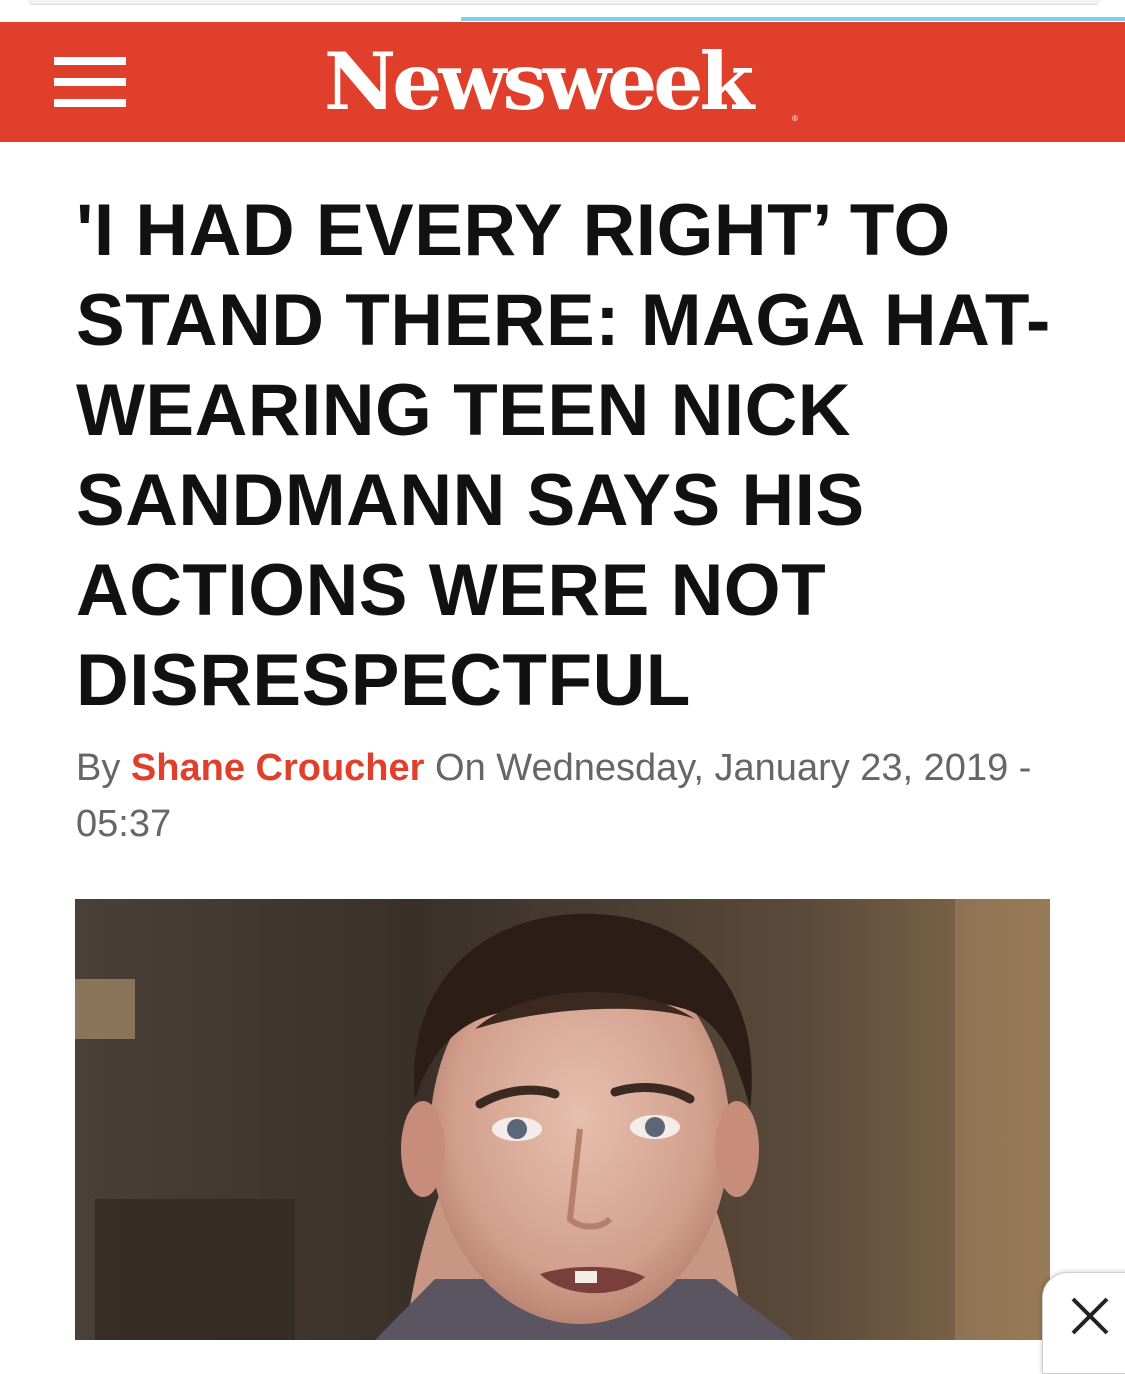 This screenshot has width=1125, height=1374. What do you see at coordinates (795, 118) in the screenshot?
I see `logo-trademark: ®` at bounding box center [795, 118].